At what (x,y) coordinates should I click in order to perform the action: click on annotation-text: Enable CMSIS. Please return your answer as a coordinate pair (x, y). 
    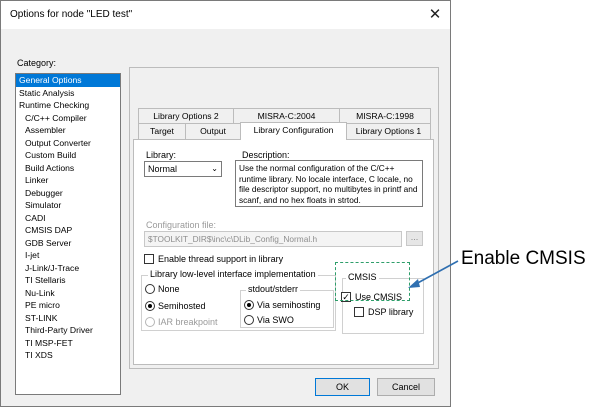
    Looking at the image, I should click on (523, 258).